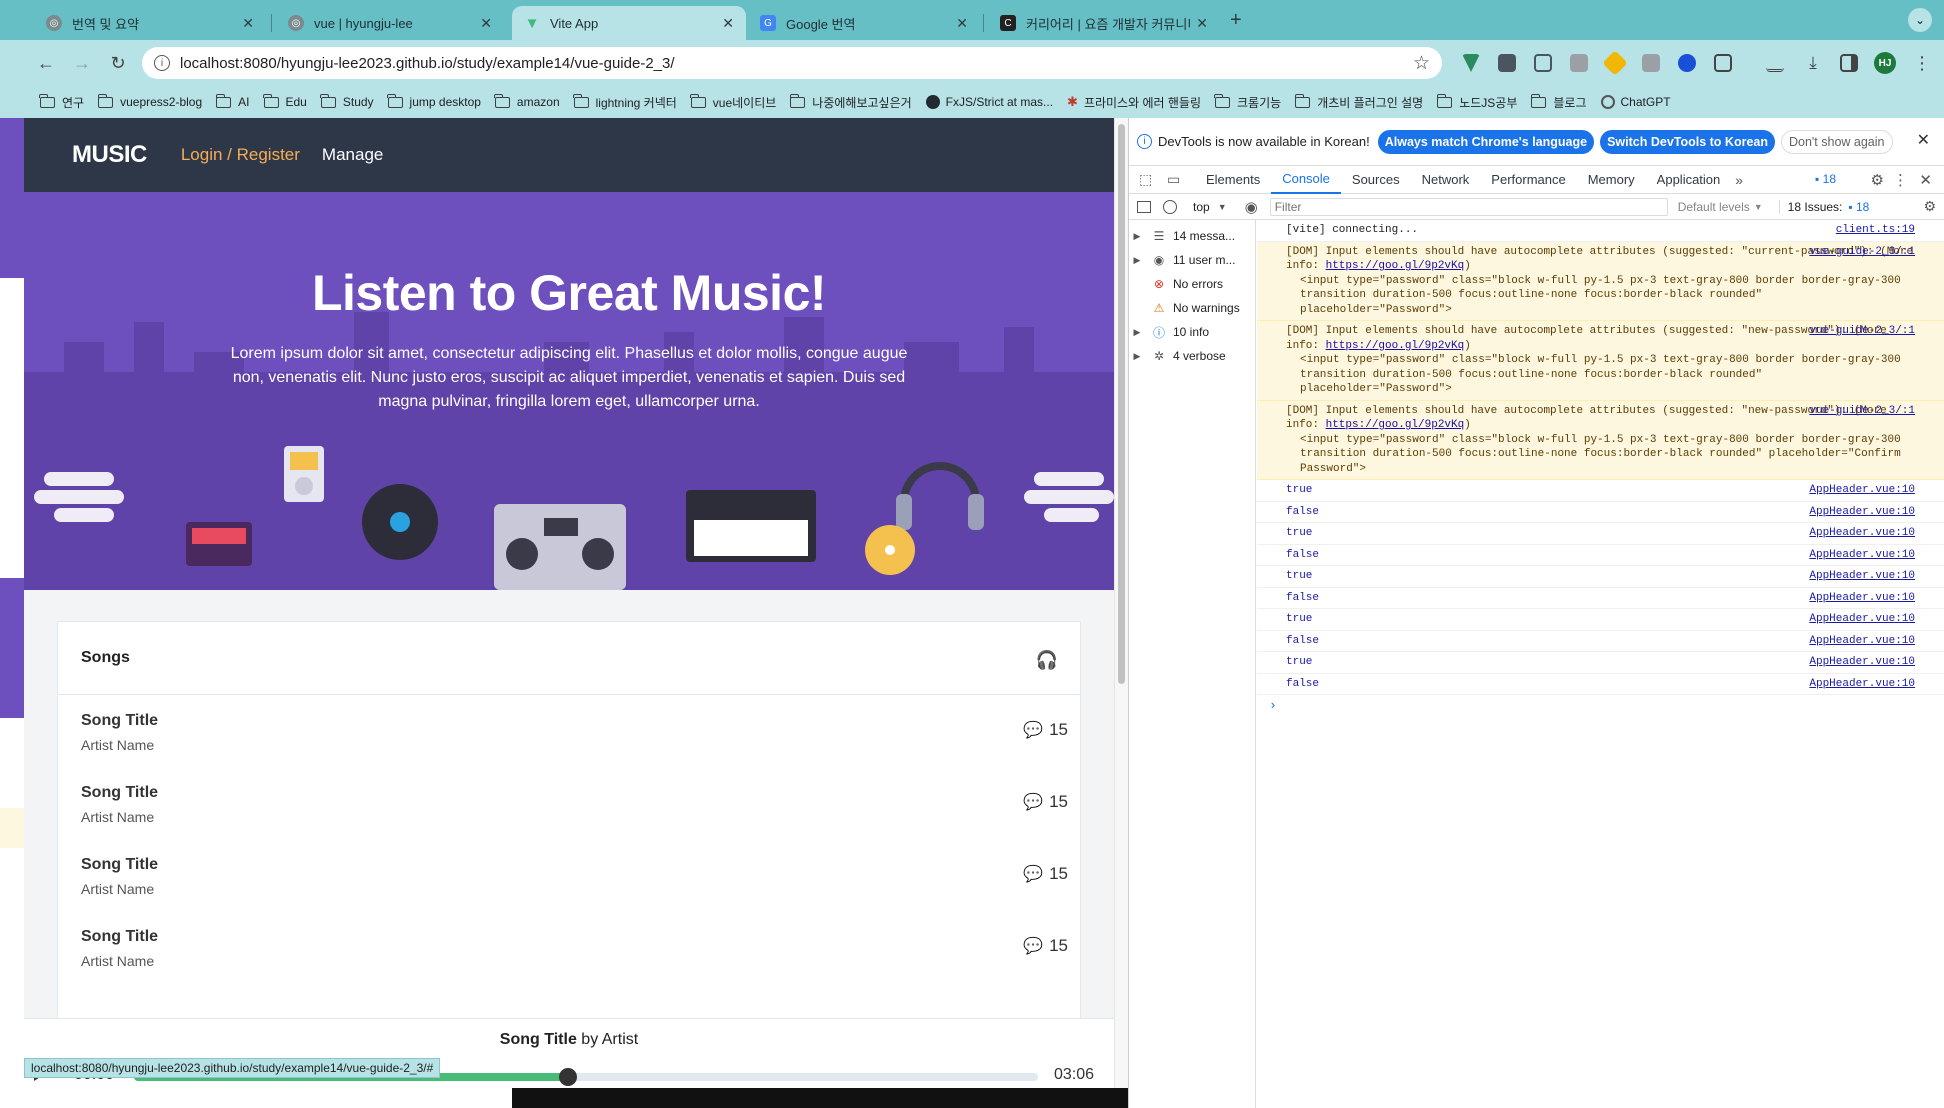  I want to click on download-icon: ⤓, so click(1813, 63).